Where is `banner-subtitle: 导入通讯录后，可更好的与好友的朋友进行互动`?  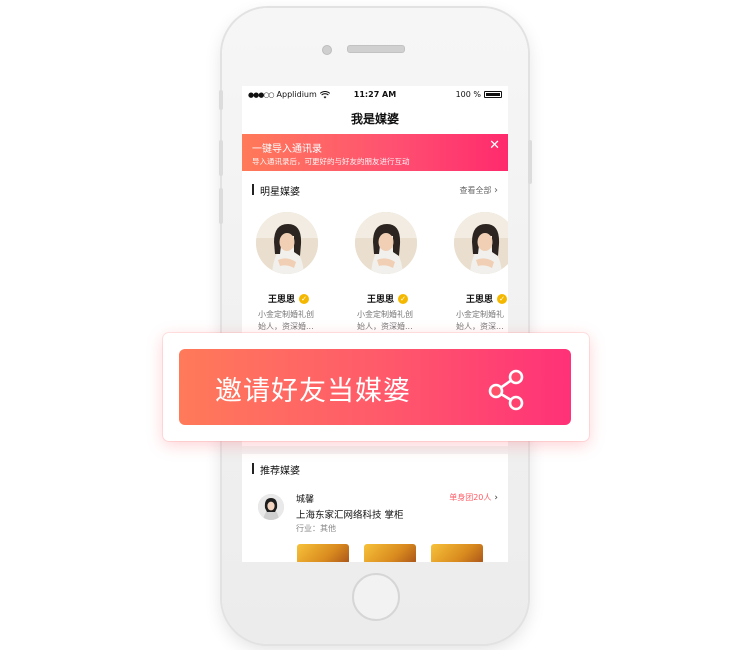 banner-subtitle: 导入通讯录后，可更好的与好友的朋友进行互动 is located at coordinates (331, 161).